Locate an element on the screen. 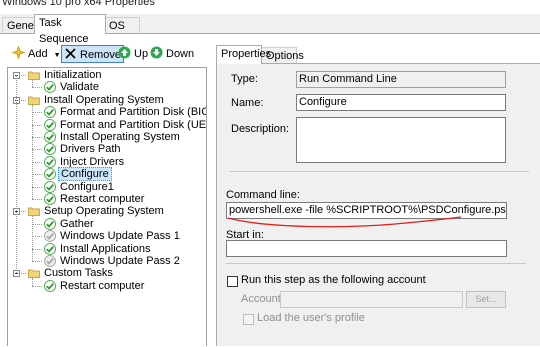 This screenshot has width=540, height=347. tree-step: Drivers Path is located at coordinates (83, 149).